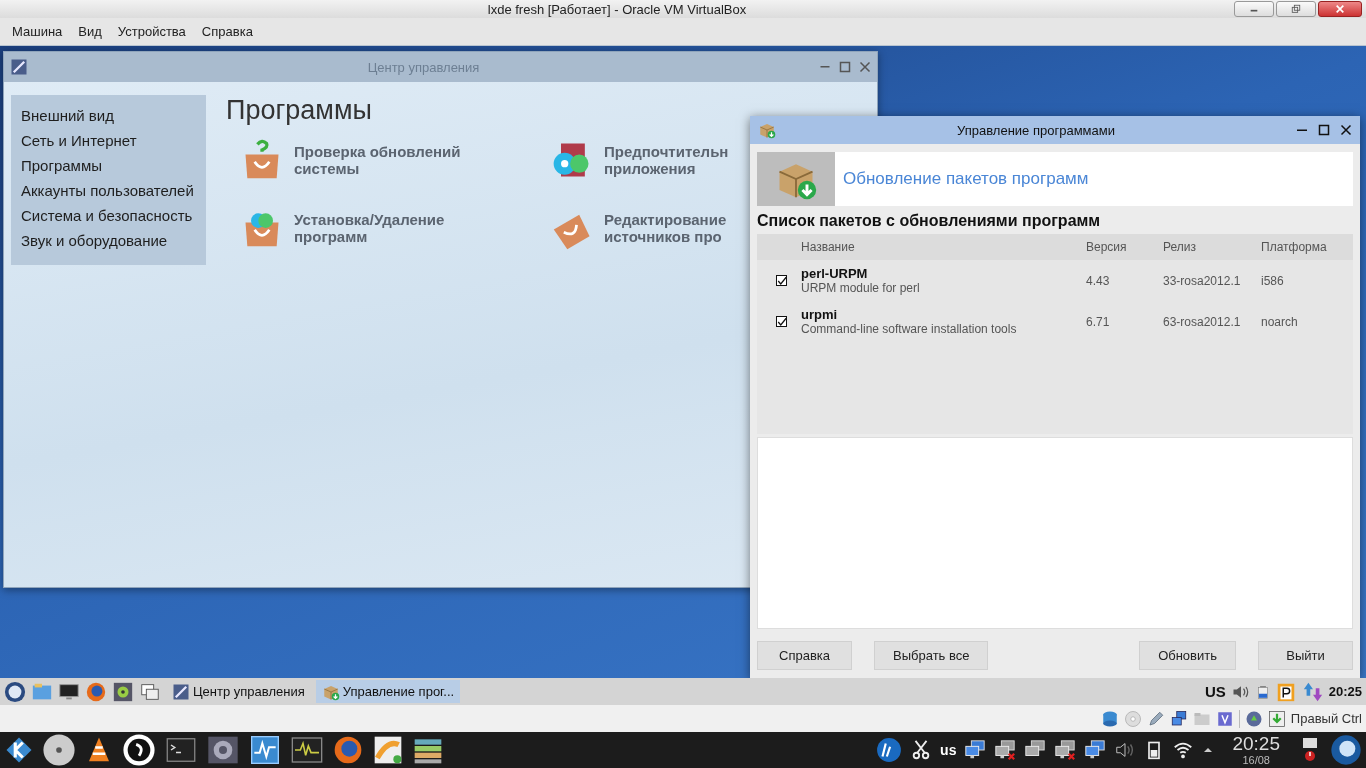  What do you see at coordinates (369, 228) in the screenshot?
I see `program-link: Установка/Удаление программ` at bounding box center [369, 228].